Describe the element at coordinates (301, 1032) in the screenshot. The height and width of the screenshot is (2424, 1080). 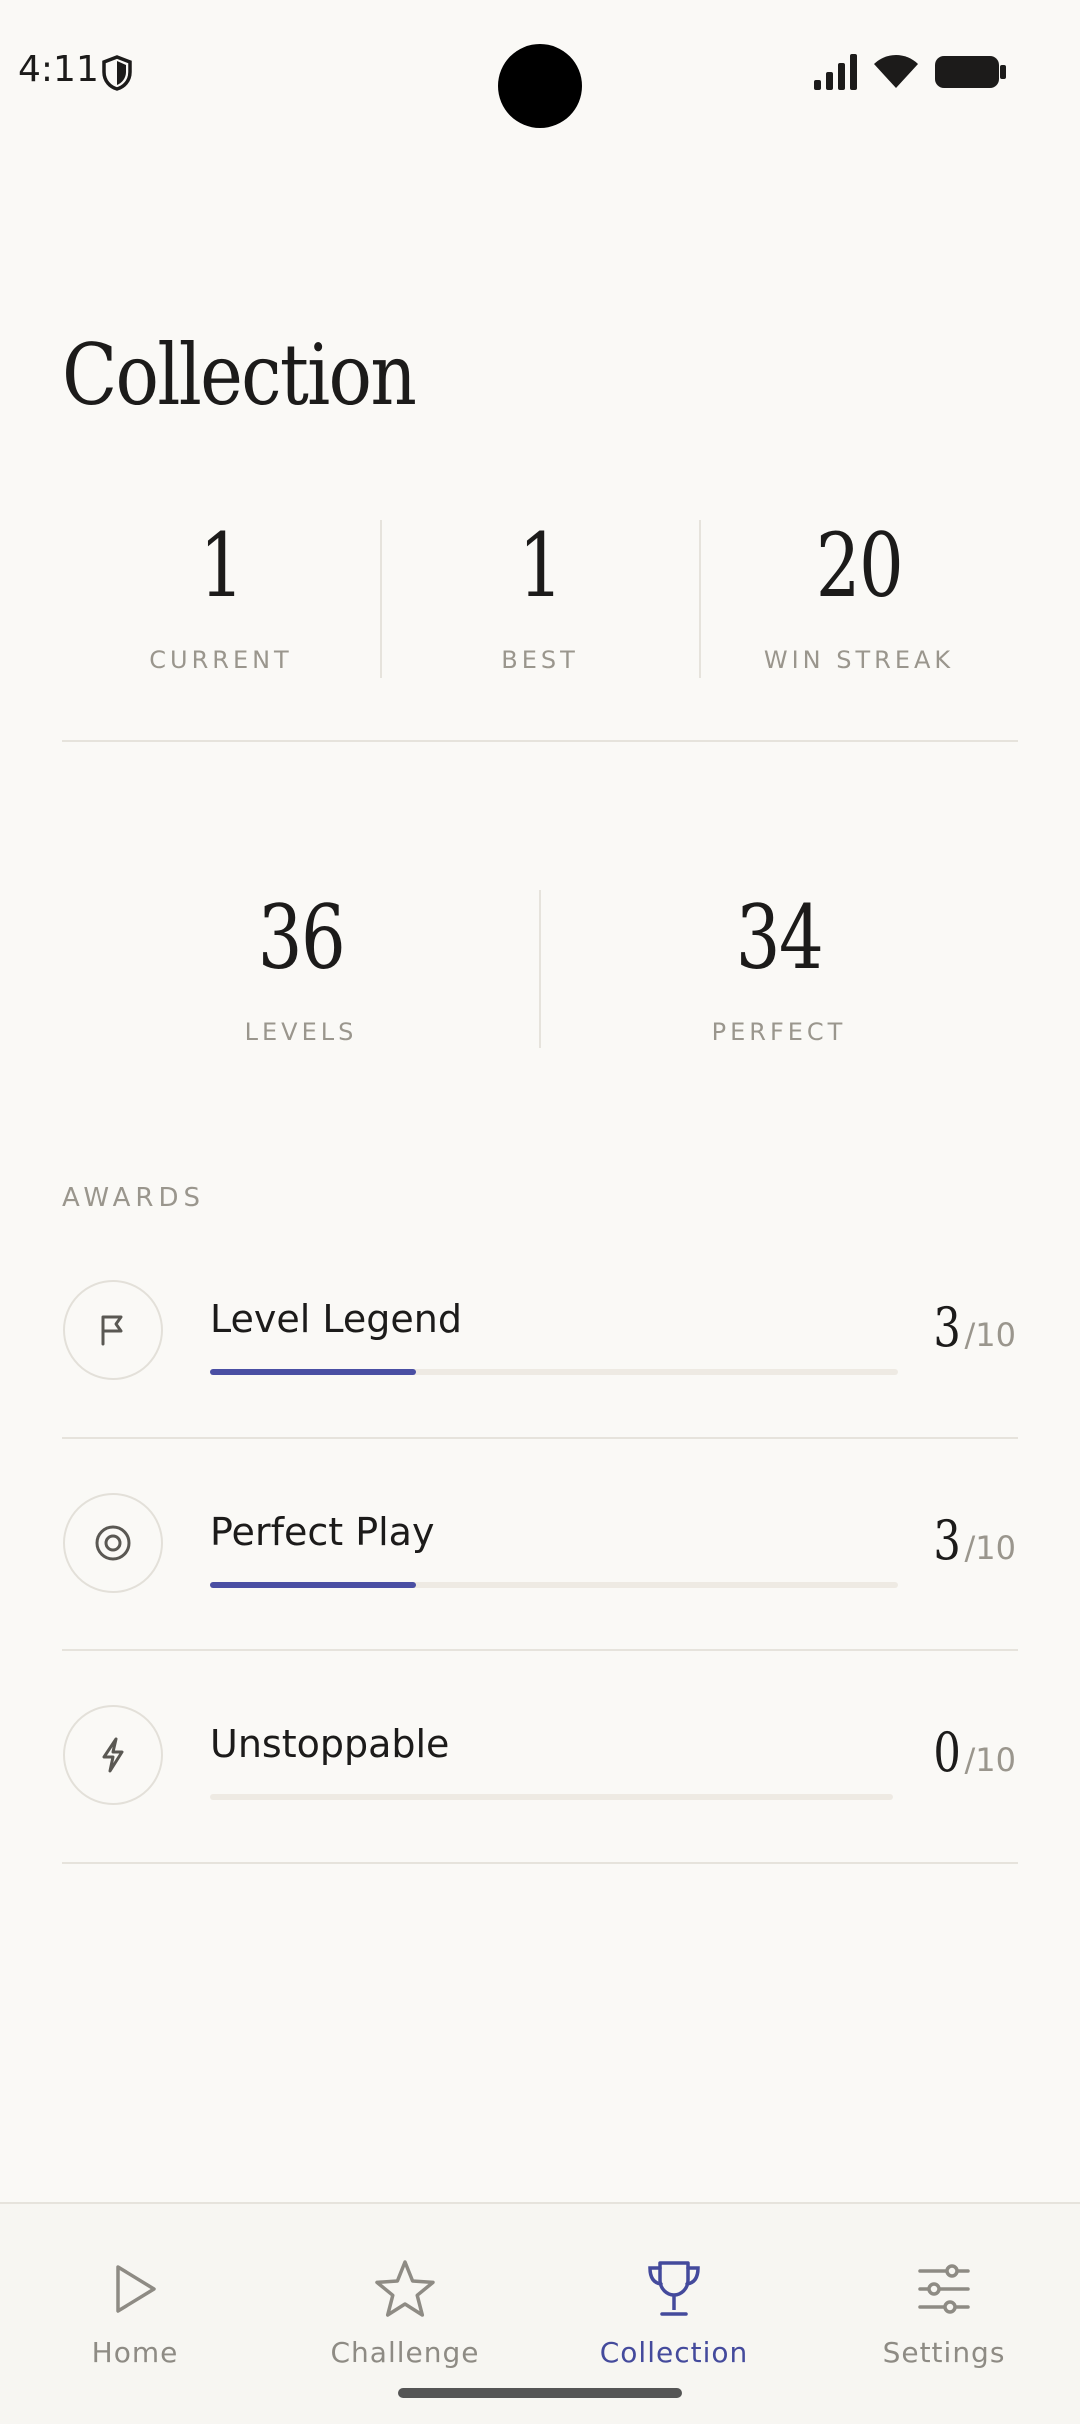
I see `levels-label: LEVELS` at that location.